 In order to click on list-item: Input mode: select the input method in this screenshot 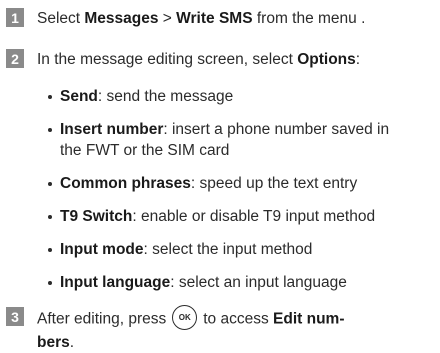, I will do `click(241, 249)`.